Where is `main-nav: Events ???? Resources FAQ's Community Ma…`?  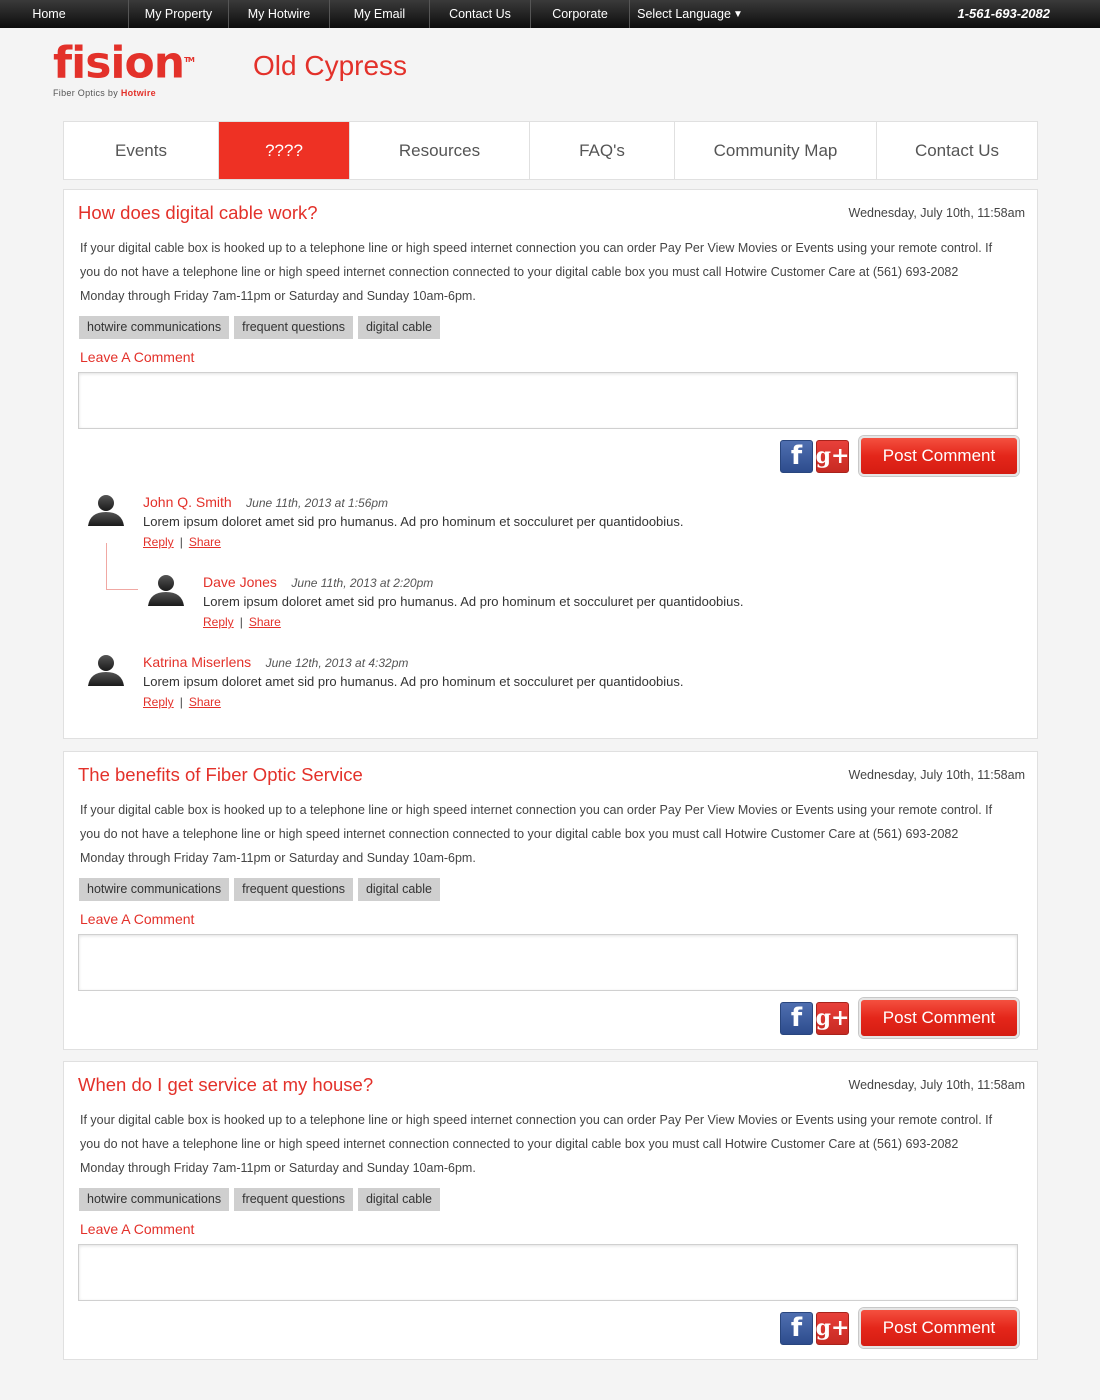 main-nav: Events ???? Resources FAQ's Community Ma… is located at coordinates (550, 150).